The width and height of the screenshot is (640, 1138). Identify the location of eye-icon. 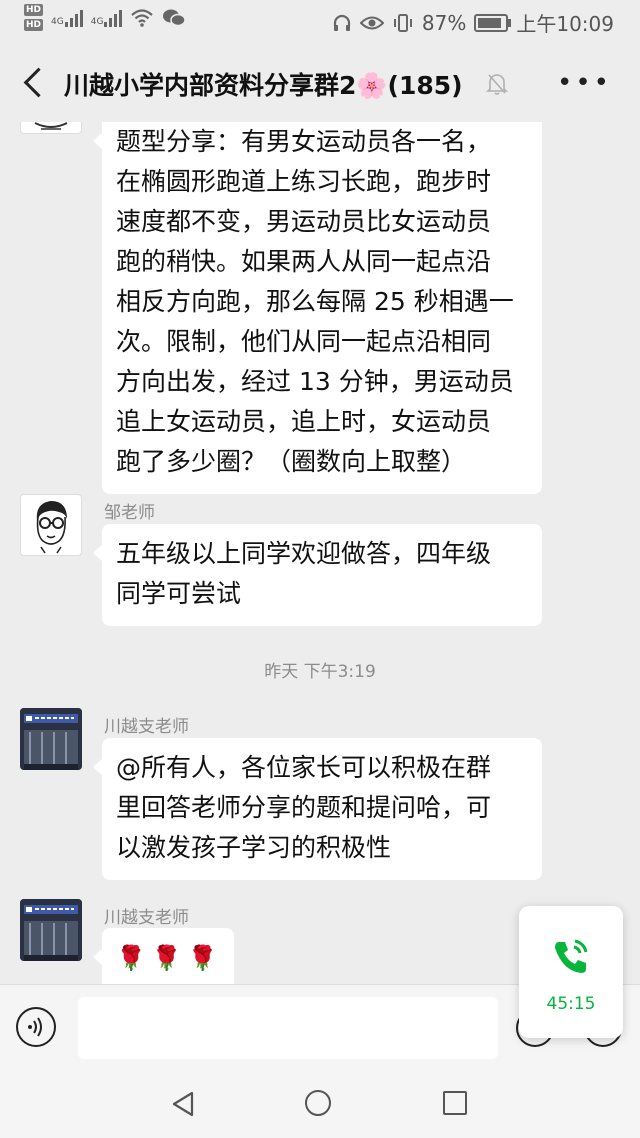
(371, 22).